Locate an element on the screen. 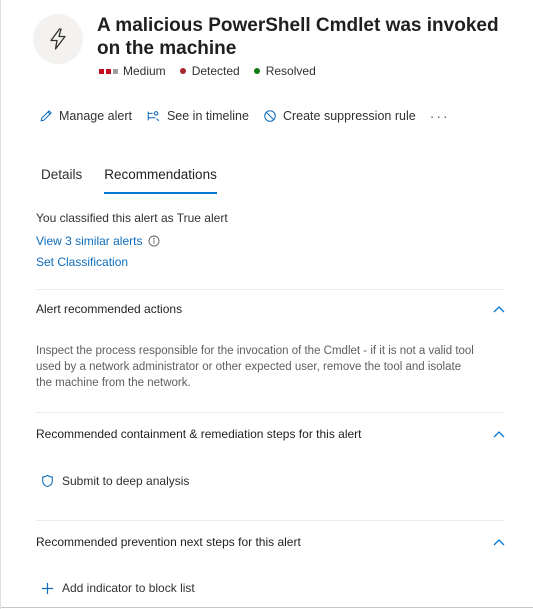  submit-deep-analysis-button: Submit to deep analysis is located at coordinates (115, 481).